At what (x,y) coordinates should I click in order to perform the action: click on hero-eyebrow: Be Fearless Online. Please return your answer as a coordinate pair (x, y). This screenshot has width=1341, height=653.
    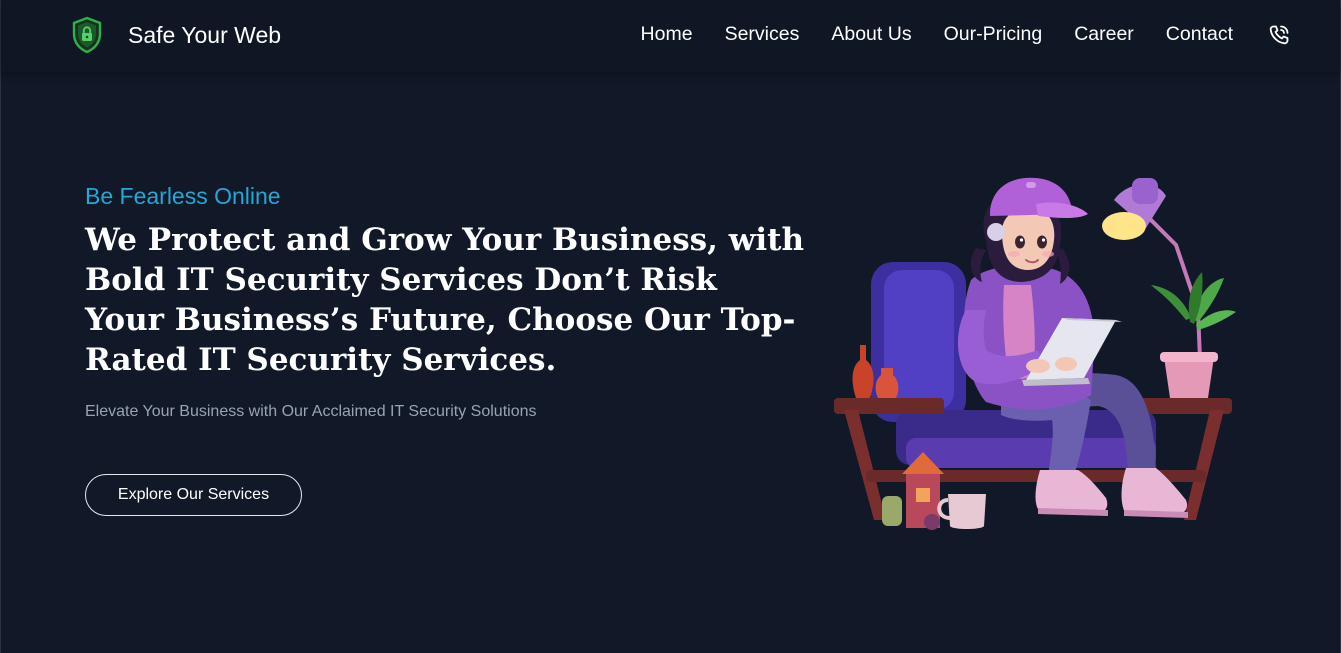
    Looking at the image, I should click on (183, 196).